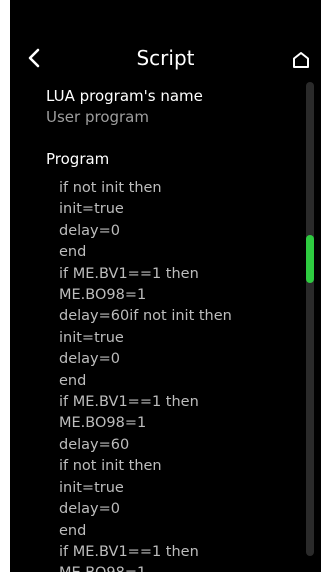 This screenshot has height=572, width=326. What do you see at coordinates (124, 96) in the screenshot?
I see `program-name-label: LUA program's name` at bounding box center [124, 96].